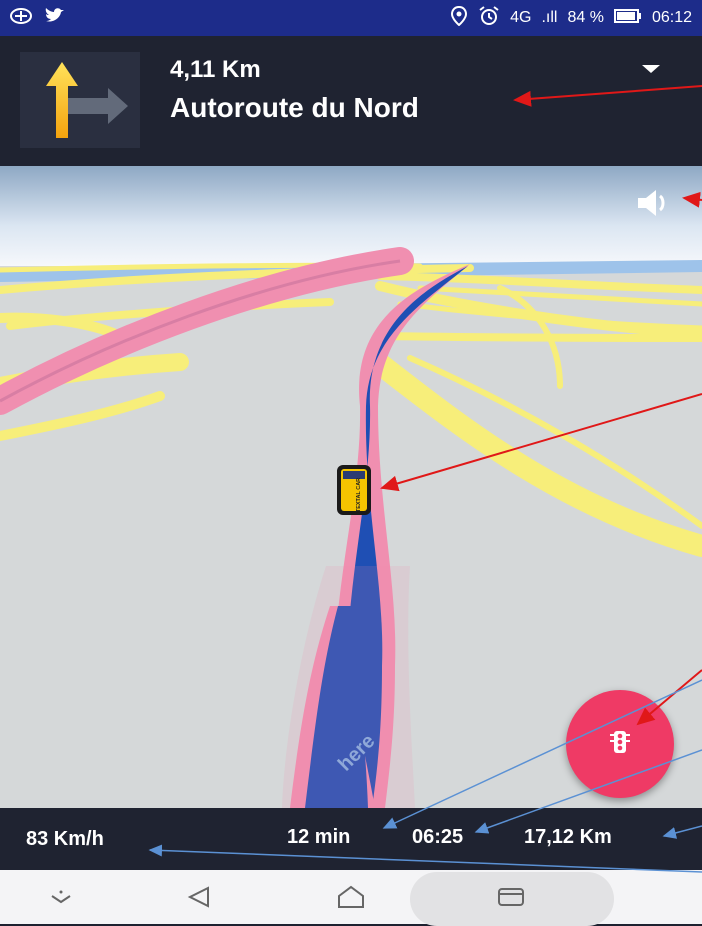 The width and height of the screenshot is (702, 926). Describe the element at coordinates (199, 899) in the screenshot. I see `back-icon` at that location.